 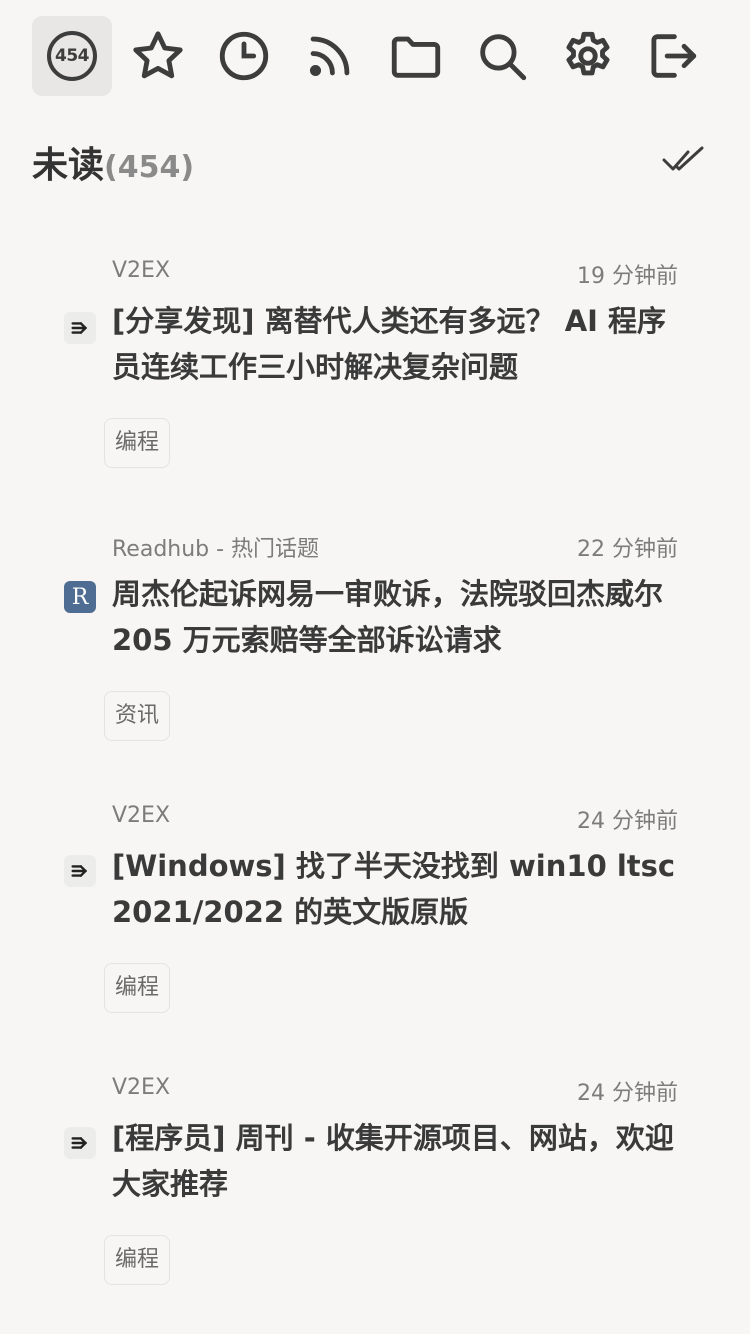 I want to click on page-title: 未读(454), so click(x=113, y=162).